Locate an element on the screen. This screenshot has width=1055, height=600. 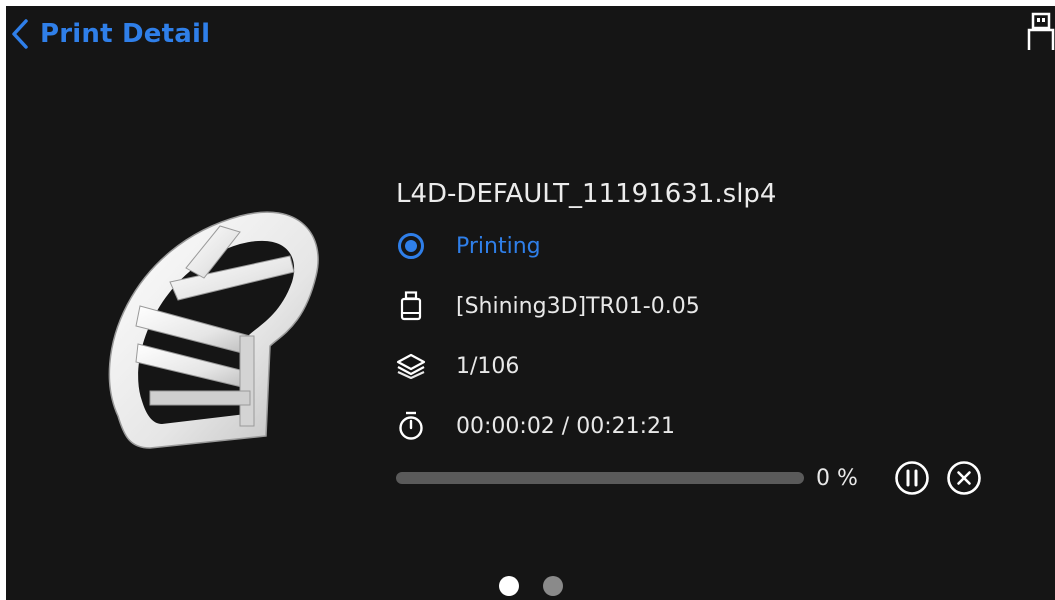
layer-count: 1/106 is located at coordinates (488, 366).